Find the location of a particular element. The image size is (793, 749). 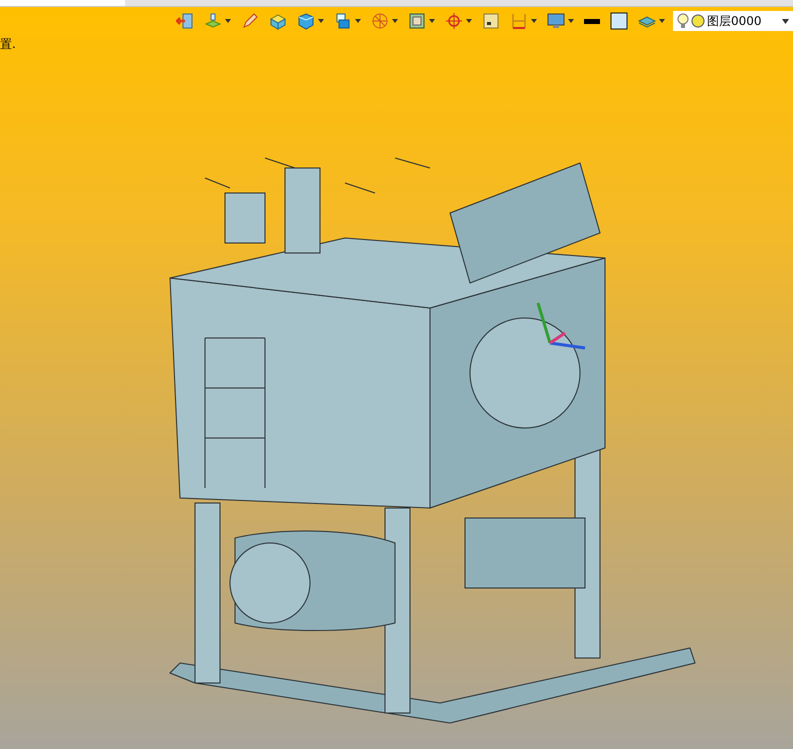

target-tool-button is located at coordinates (458, 21).